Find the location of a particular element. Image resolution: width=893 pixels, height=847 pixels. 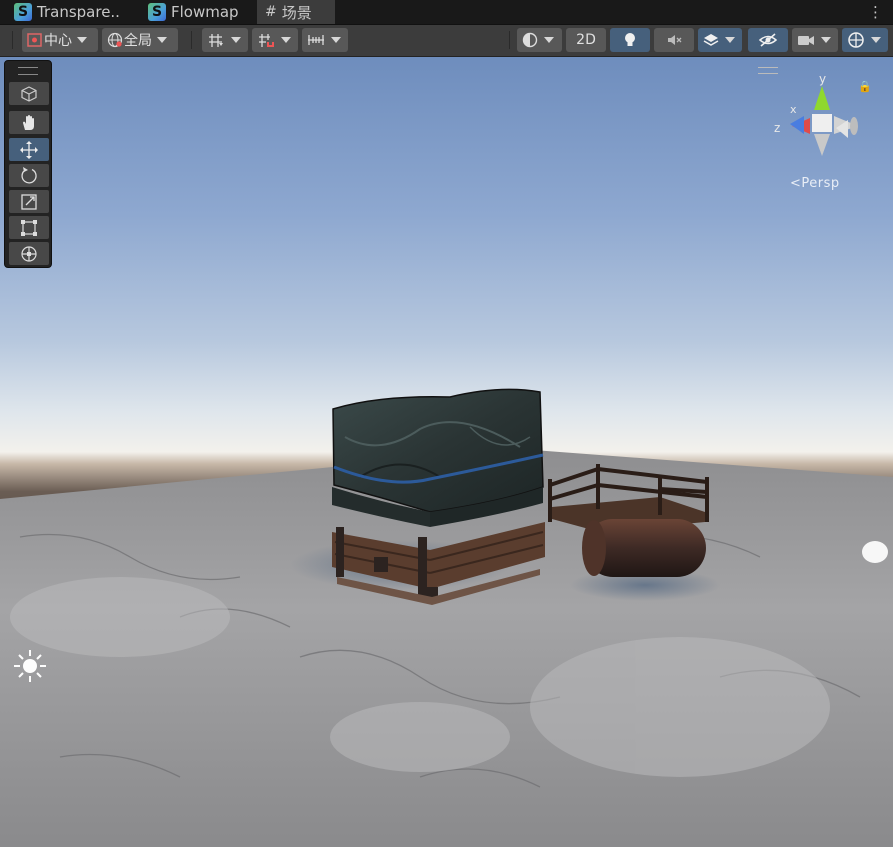

transform-tool-button is located at coordinates (29, 253).